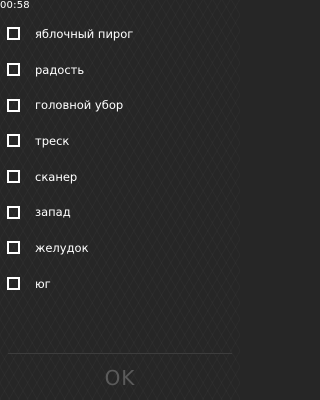 This screenshot has width=320, height=400. I want to click on checklist-item-label: юг, so click(43, 283).